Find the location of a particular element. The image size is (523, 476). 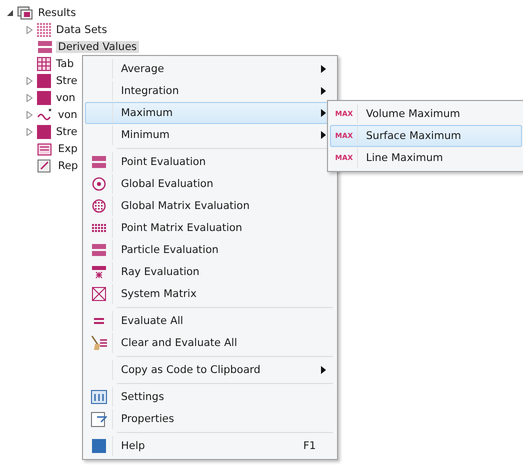

wave-icon is located at coordinates (45, 115).